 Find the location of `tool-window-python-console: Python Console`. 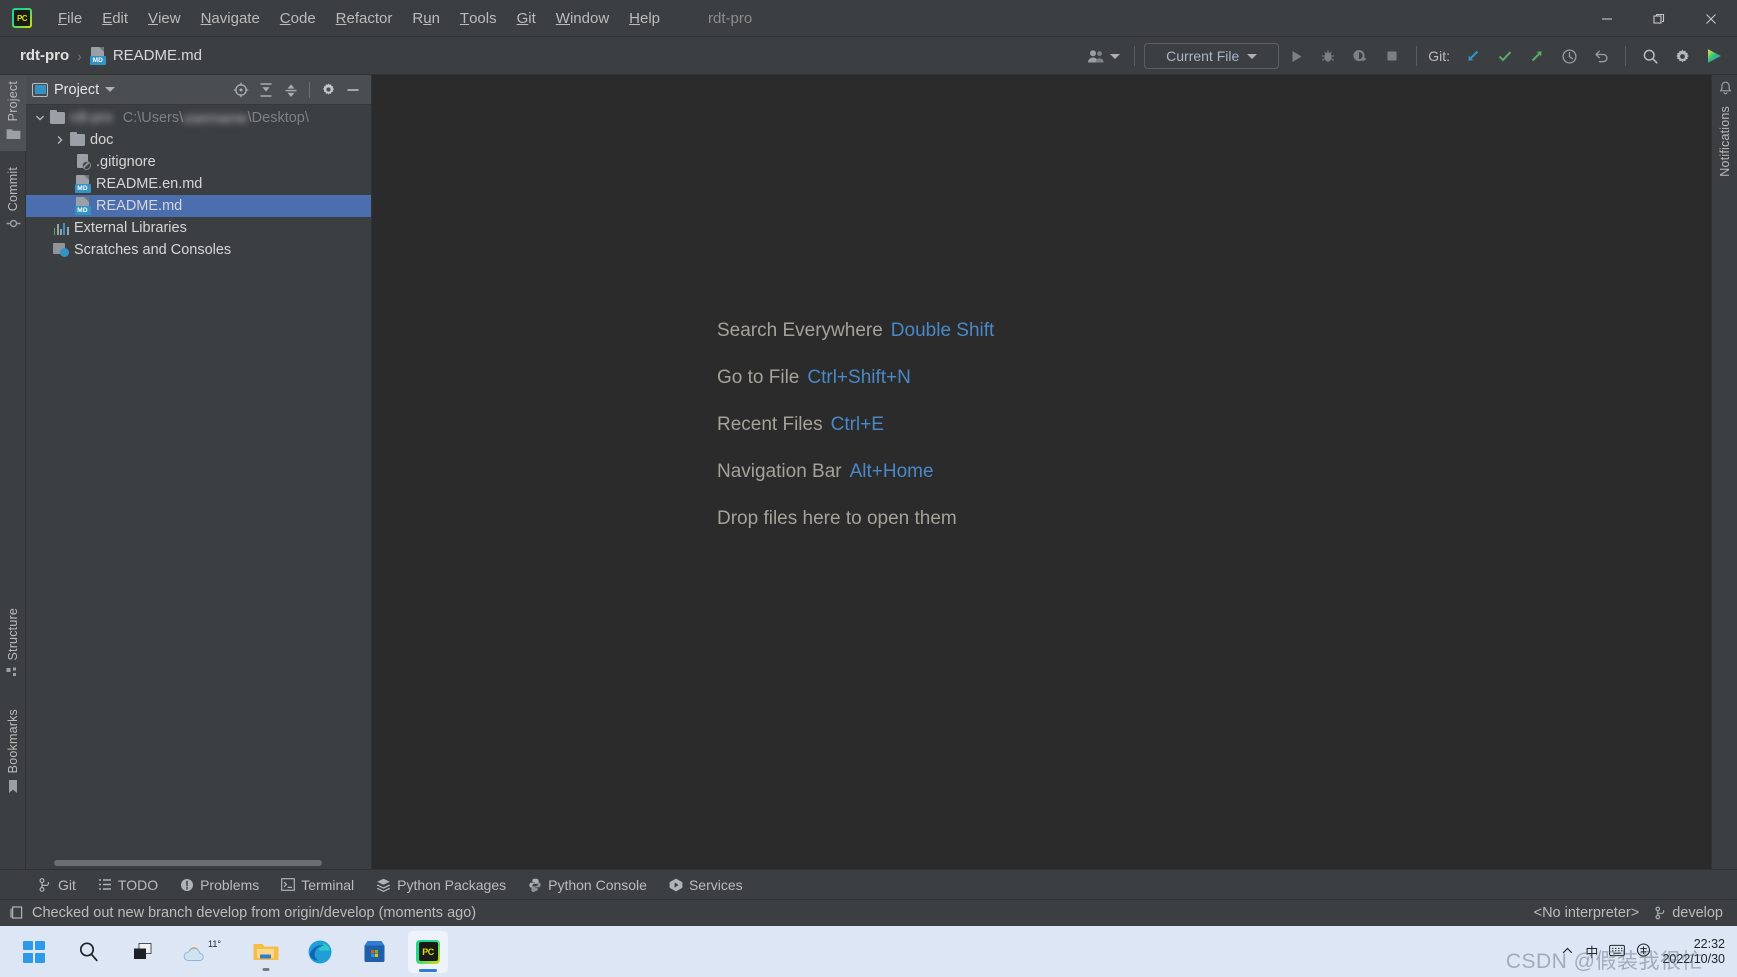

tool-window-python-console: Python Console is located at coordinates (587, 885).